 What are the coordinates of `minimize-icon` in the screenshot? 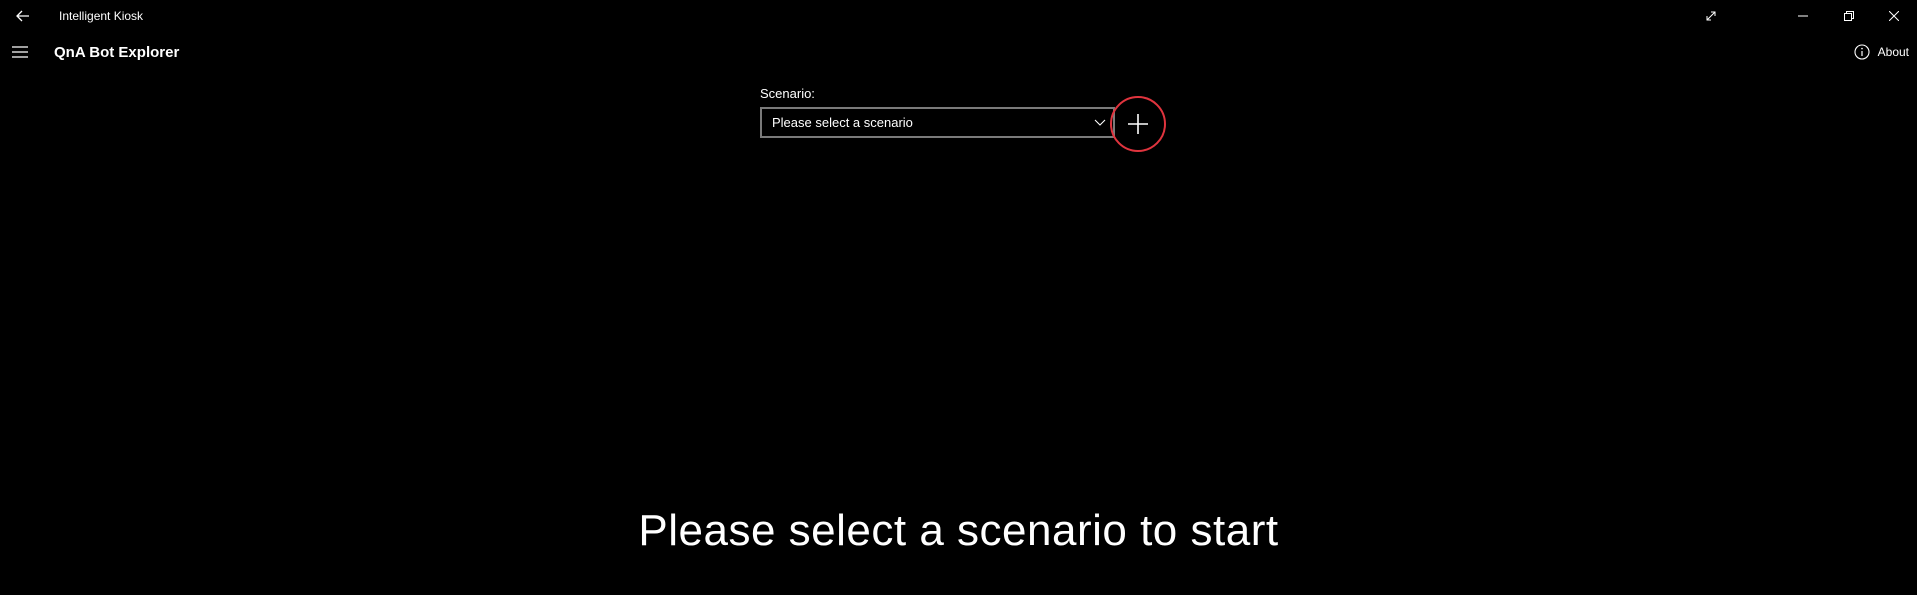 It's located at (1803, 16).